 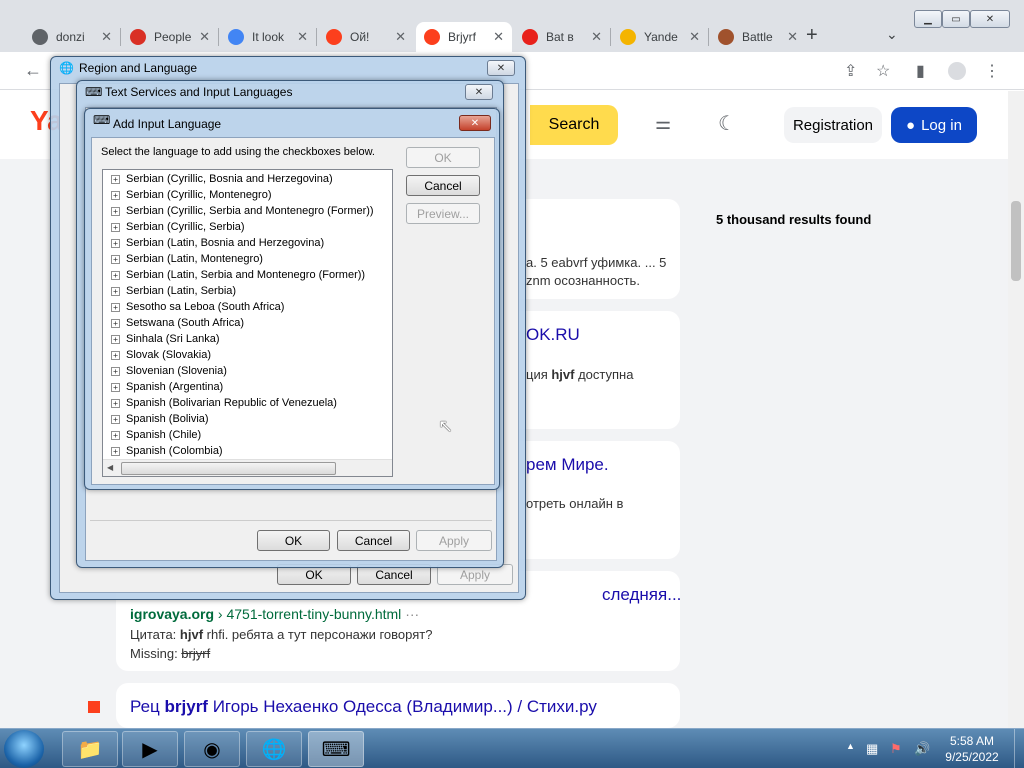 I want to click on browser-tab: Battle ✕, so click(x=758, y=37).